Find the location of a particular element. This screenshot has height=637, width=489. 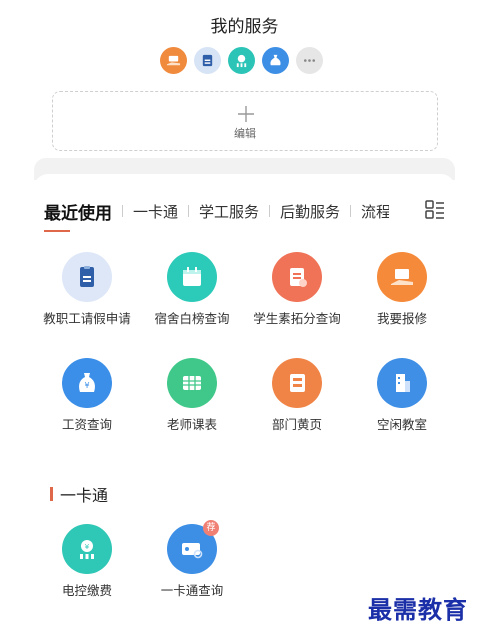

favorite-coin-chart is located at coordinates (241, 60).